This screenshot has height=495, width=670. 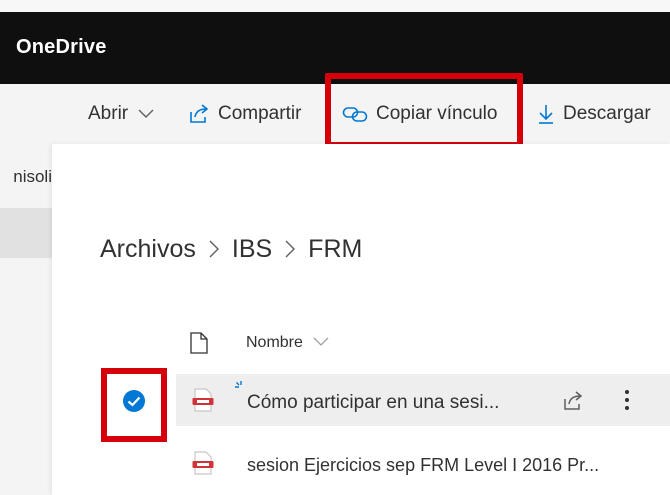 I want to click on breadcrumb-item-1: Archivos, so click(x=148, y=249).